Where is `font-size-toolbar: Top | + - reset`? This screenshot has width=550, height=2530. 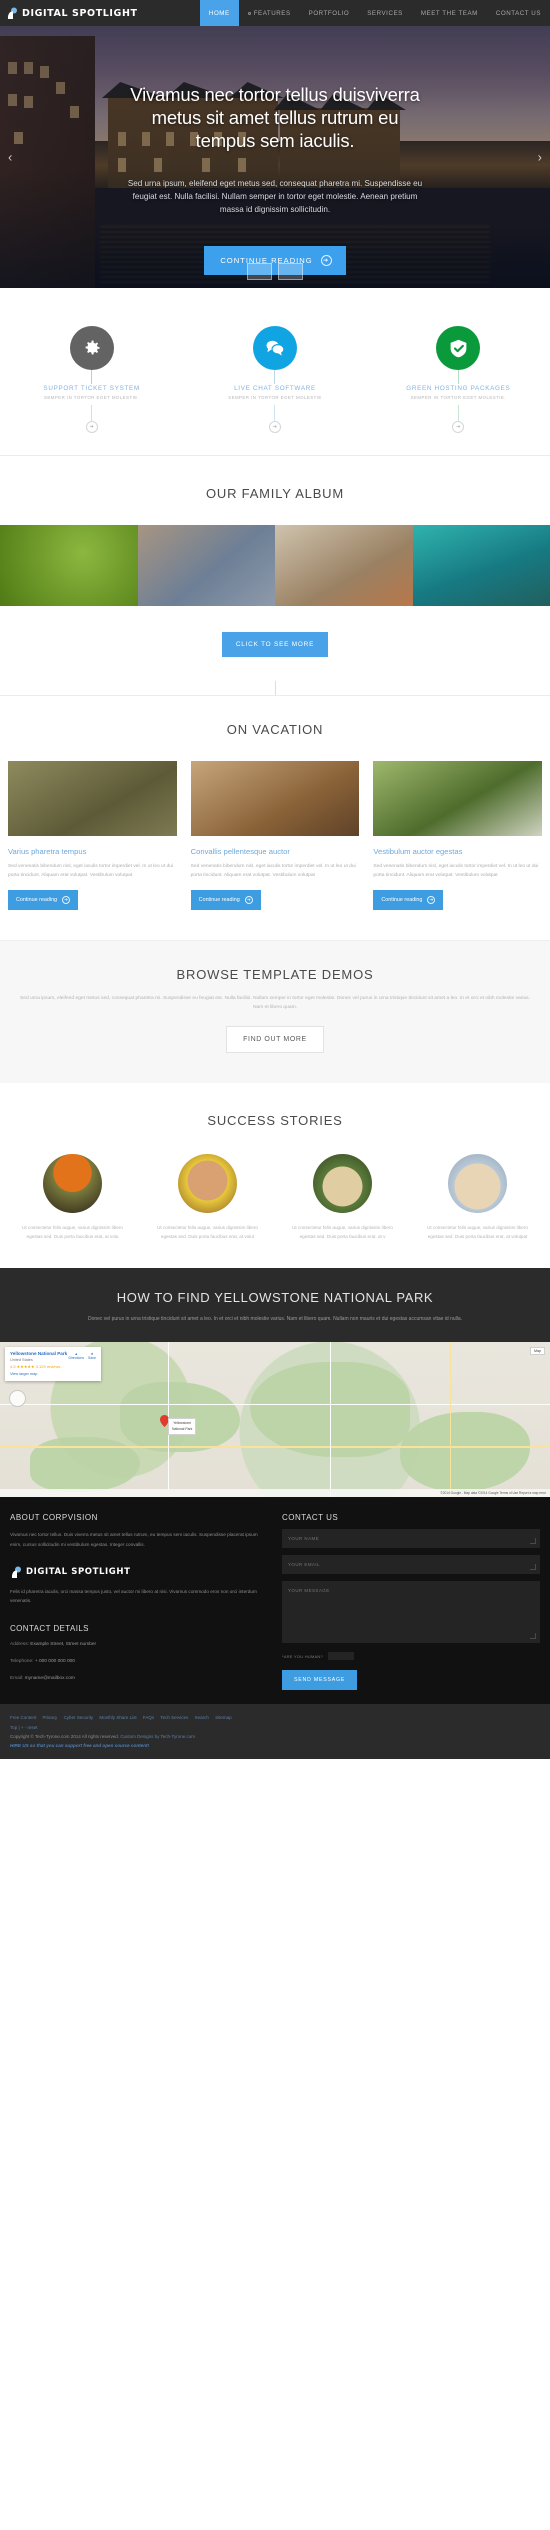 font-size-toolbar: Top | + - reset is located at coordinates (275, 1727).